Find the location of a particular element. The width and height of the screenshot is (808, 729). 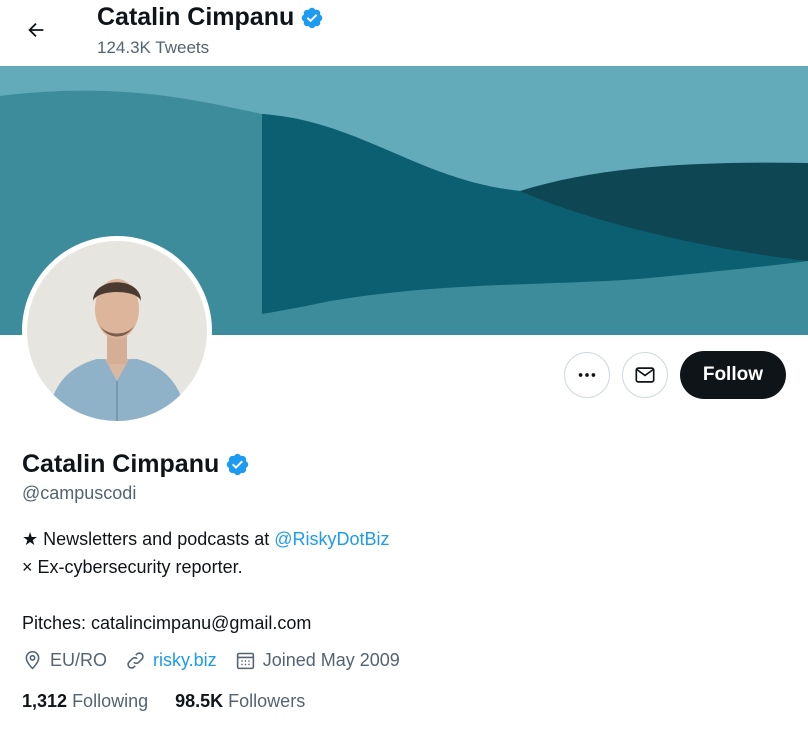

website-link: risky.biz is located at coordinates (185, 660).